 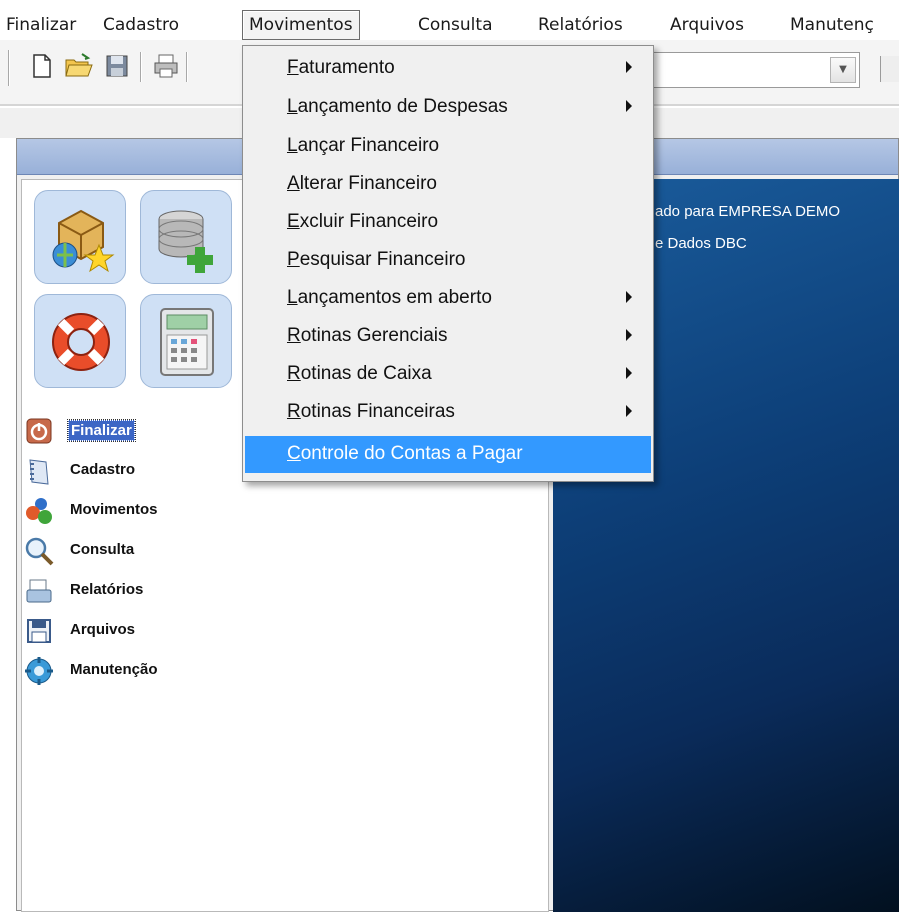 What do you see at coordinates (166, 66) in the screenshot?
I see `print-icon` at bounding box center [166, 66].